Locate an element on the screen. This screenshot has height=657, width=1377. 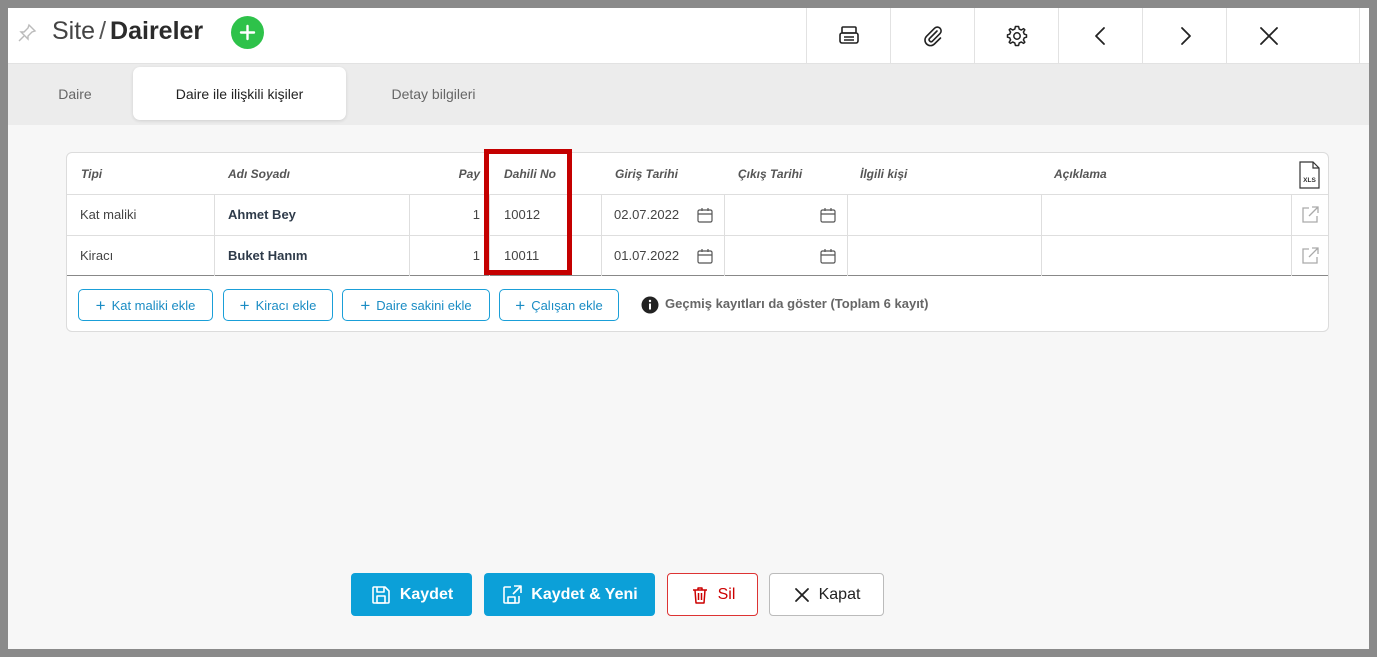
column-header-ilgili-kisi: İlgili kişi is located at coordinates (884, 174).